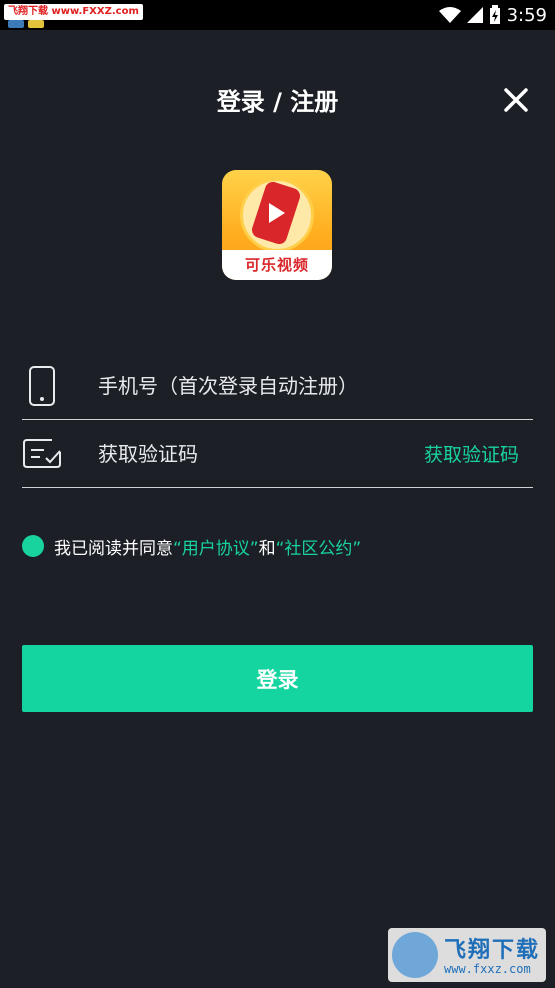  I want to click on community-rules-link: “社区公约”, so click(319, 546).